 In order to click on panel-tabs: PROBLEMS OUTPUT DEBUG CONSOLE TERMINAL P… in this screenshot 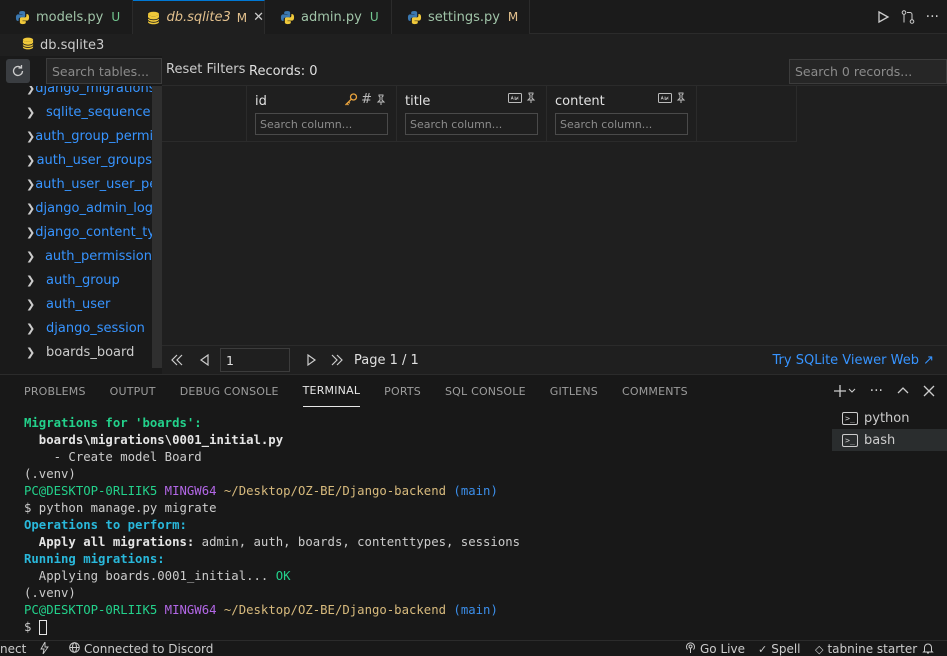, I will do `click(356, 391)`.